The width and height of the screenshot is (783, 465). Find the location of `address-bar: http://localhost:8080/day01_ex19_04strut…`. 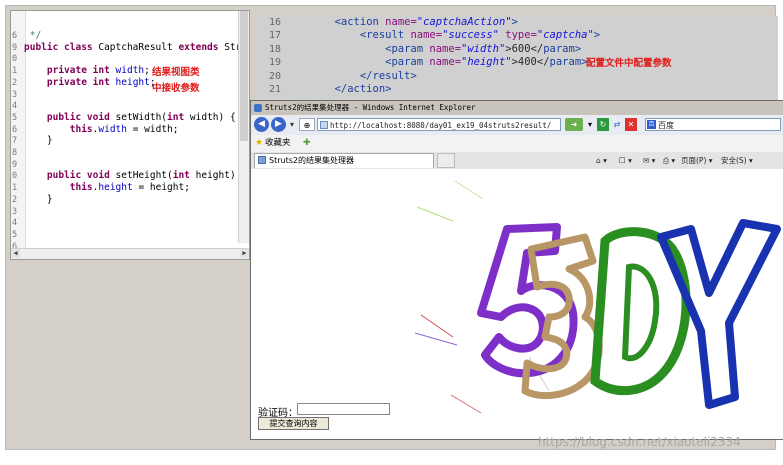

address-bar: http://localhost:8080/day01_ex19_04strut… is located at coordinates (439, 124).